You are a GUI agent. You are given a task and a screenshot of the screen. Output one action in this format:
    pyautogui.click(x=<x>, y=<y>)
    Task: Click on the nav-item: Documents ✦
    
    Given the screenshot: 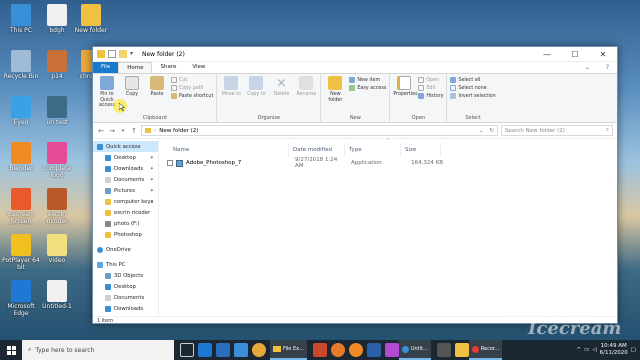 What is the action you would take?
    pyautogui.click(x=125, y=179)
    